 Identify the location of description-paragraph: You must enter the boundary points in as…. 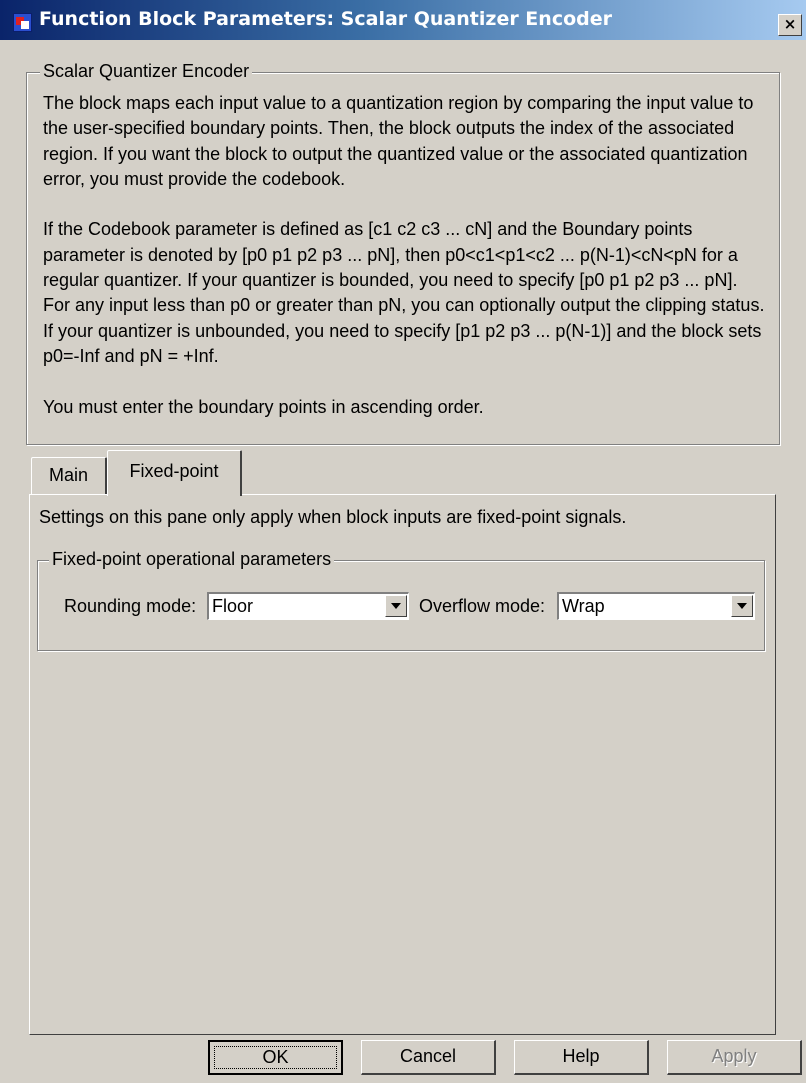
(263, 406).